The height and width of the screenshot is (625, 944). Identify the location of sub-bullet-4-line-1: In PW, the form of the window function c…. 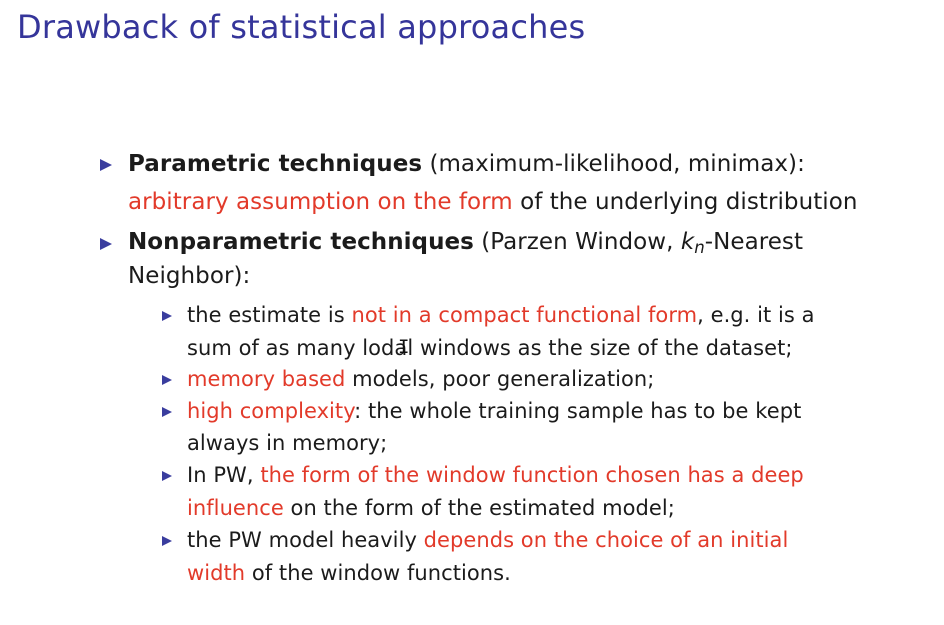
(495, 475).